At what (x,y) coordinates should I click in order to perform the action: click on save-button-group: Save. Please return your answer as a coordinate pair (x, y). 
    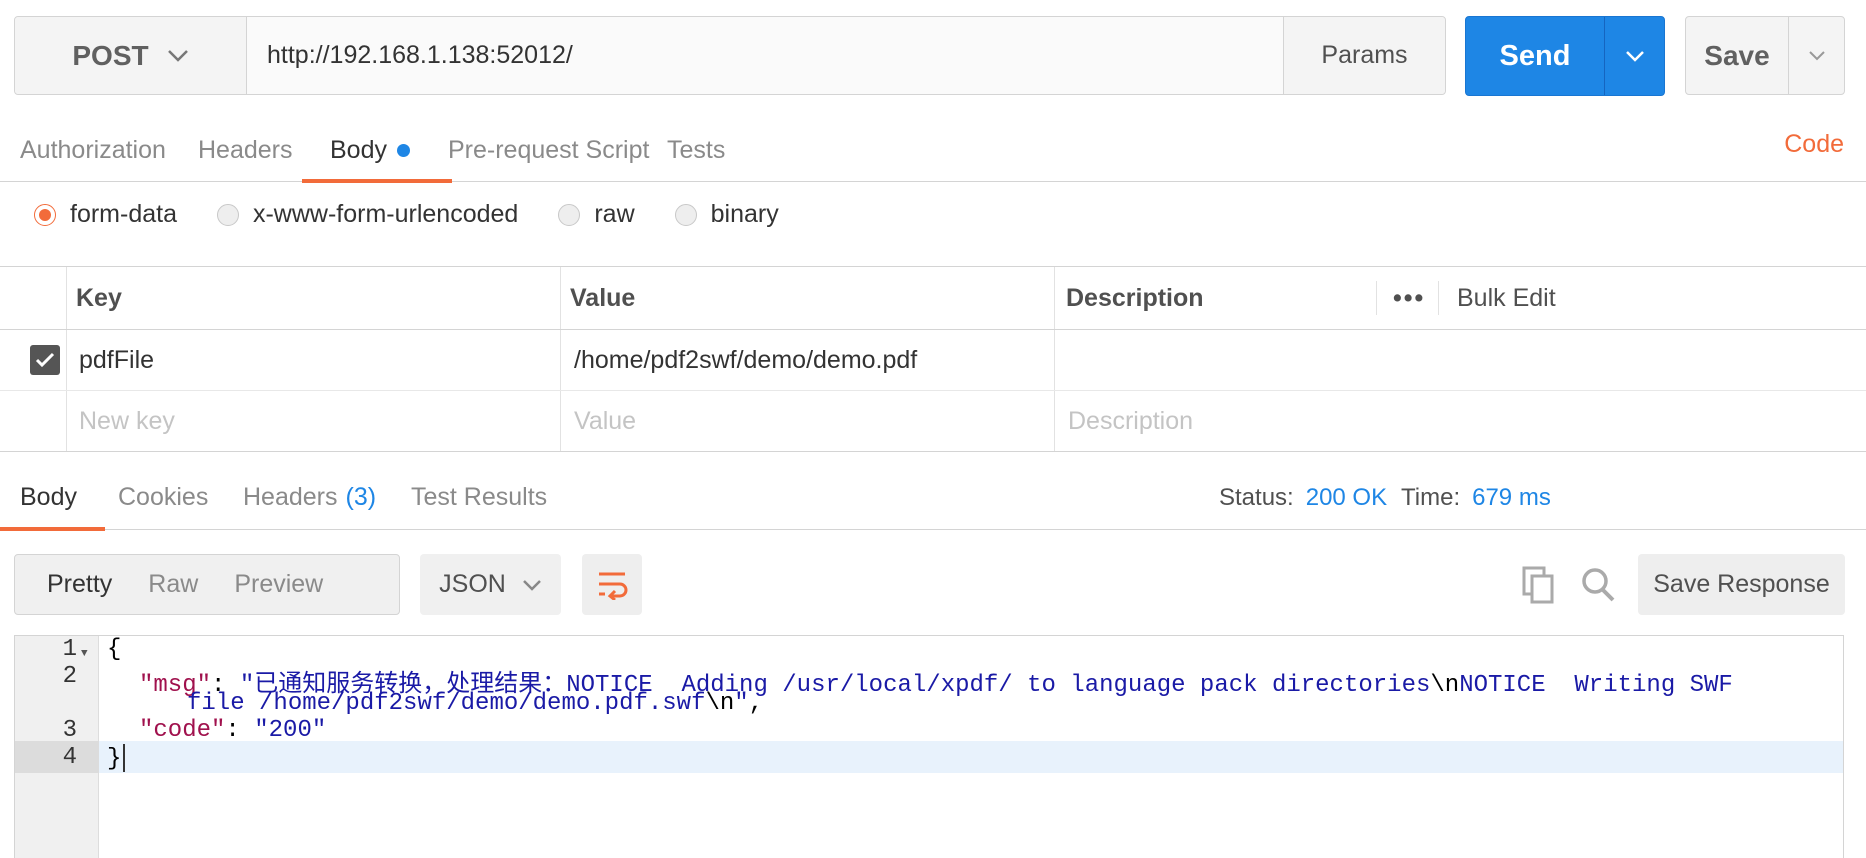
    Looking at the image, I should click on (1765, 55).